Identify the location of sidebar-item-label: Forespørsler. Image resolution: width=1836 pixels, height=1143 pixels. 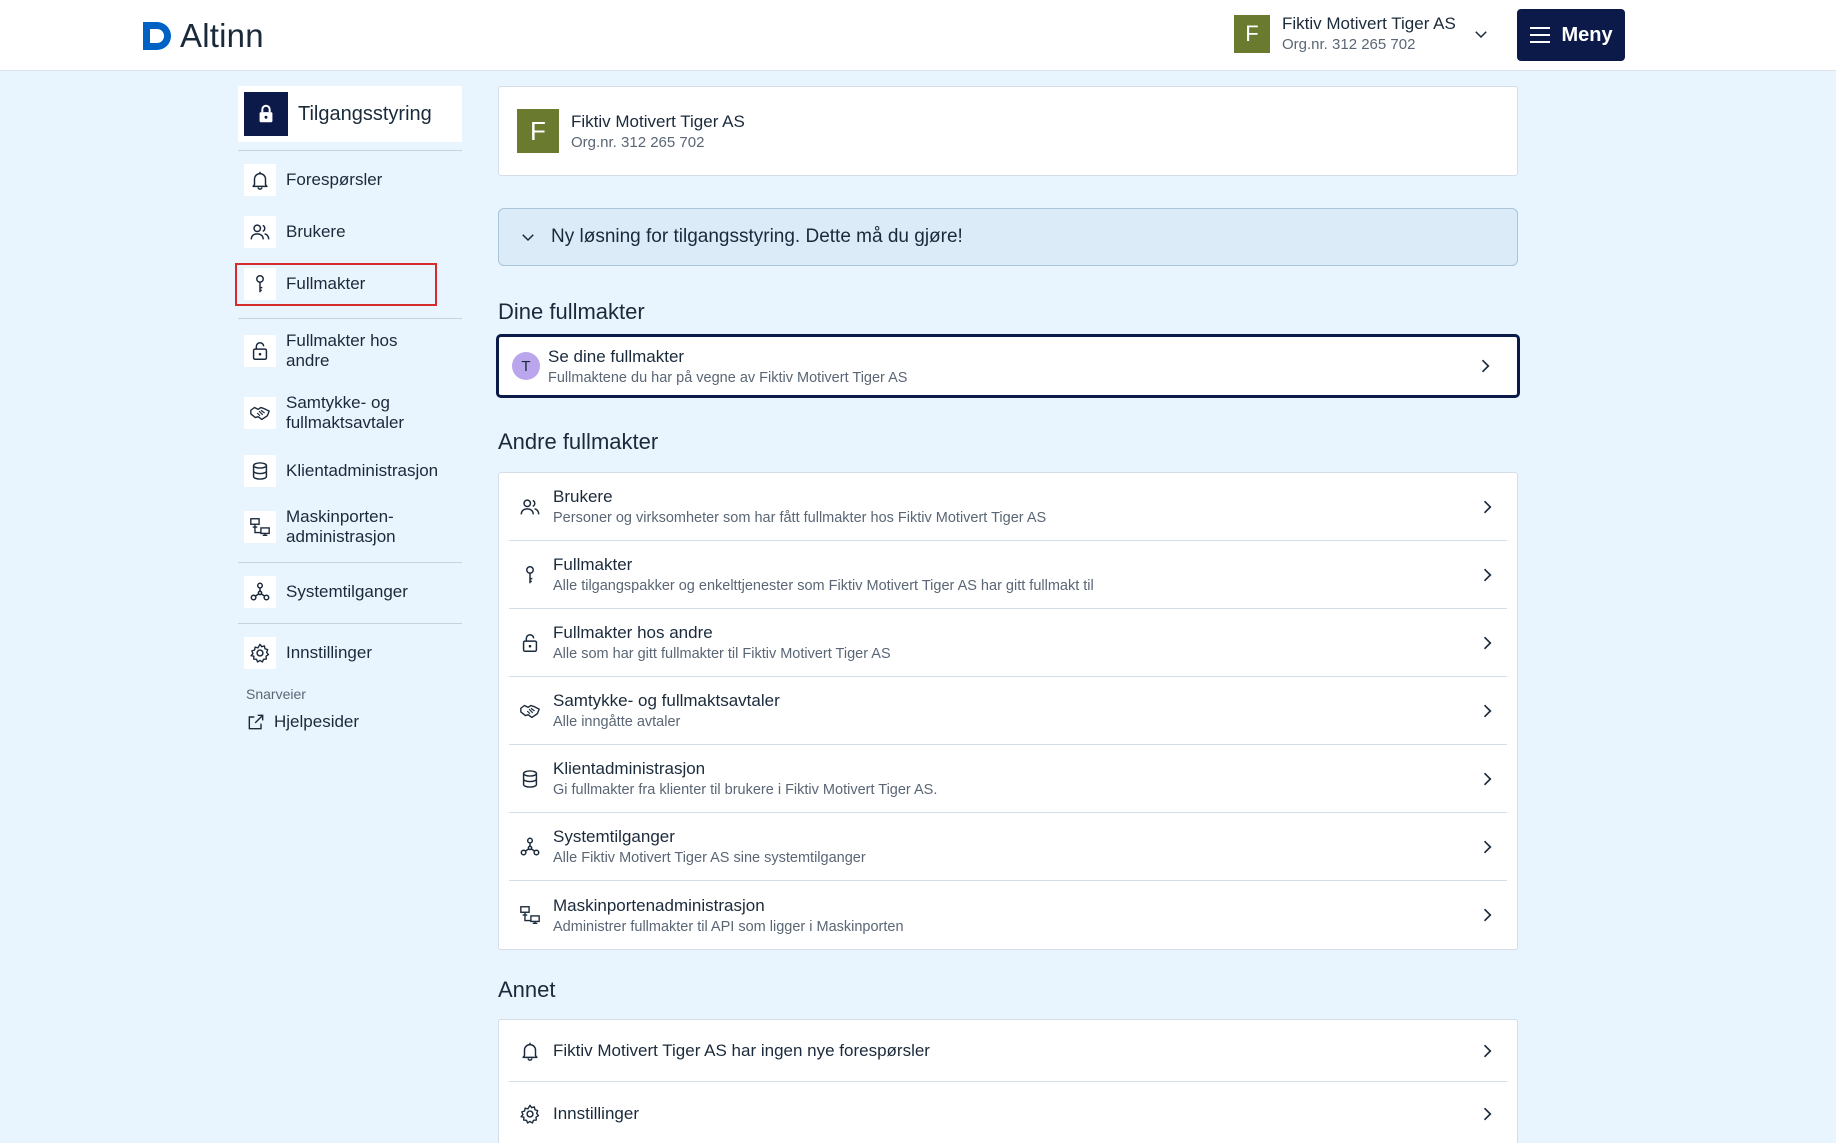
(334, 179).